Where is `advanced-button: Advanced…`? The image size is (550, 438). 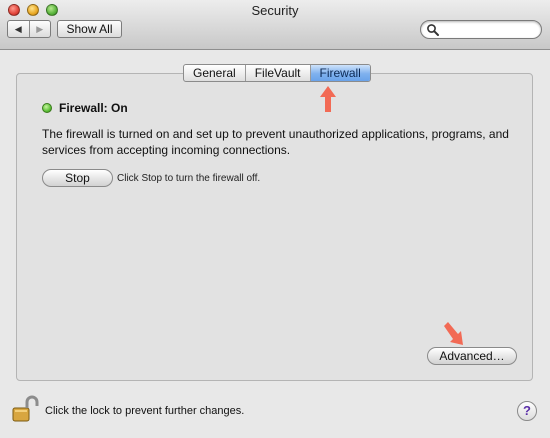
advanced-button: Advanced… is located at coordinates (472, 356).